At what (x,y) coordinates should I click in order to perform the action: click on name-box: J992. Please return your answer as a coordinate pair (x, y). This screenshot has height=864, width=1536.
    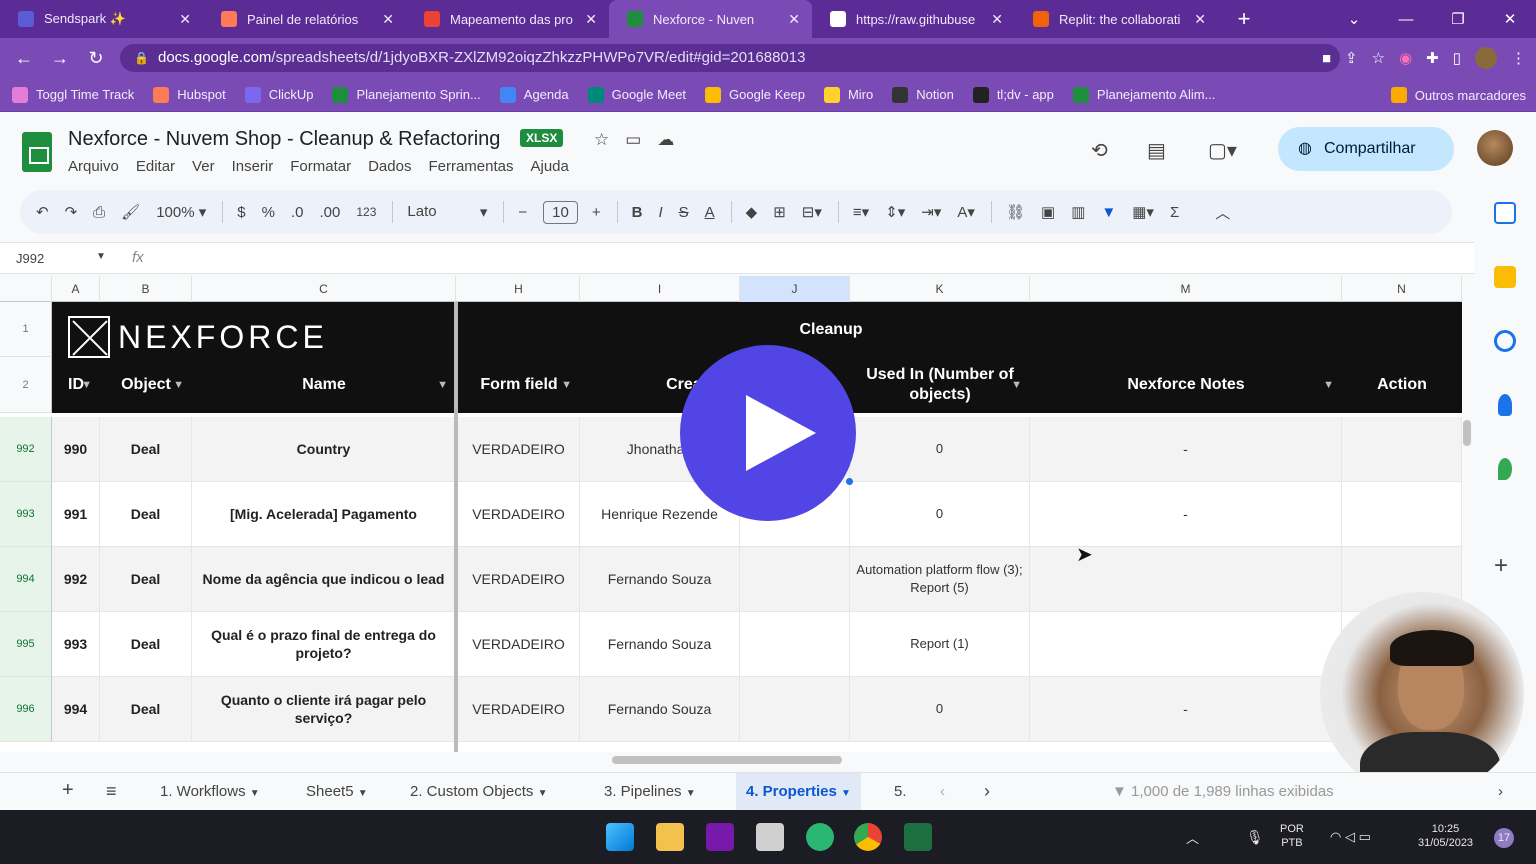
    Looking at the image, I should click on (30, 258).